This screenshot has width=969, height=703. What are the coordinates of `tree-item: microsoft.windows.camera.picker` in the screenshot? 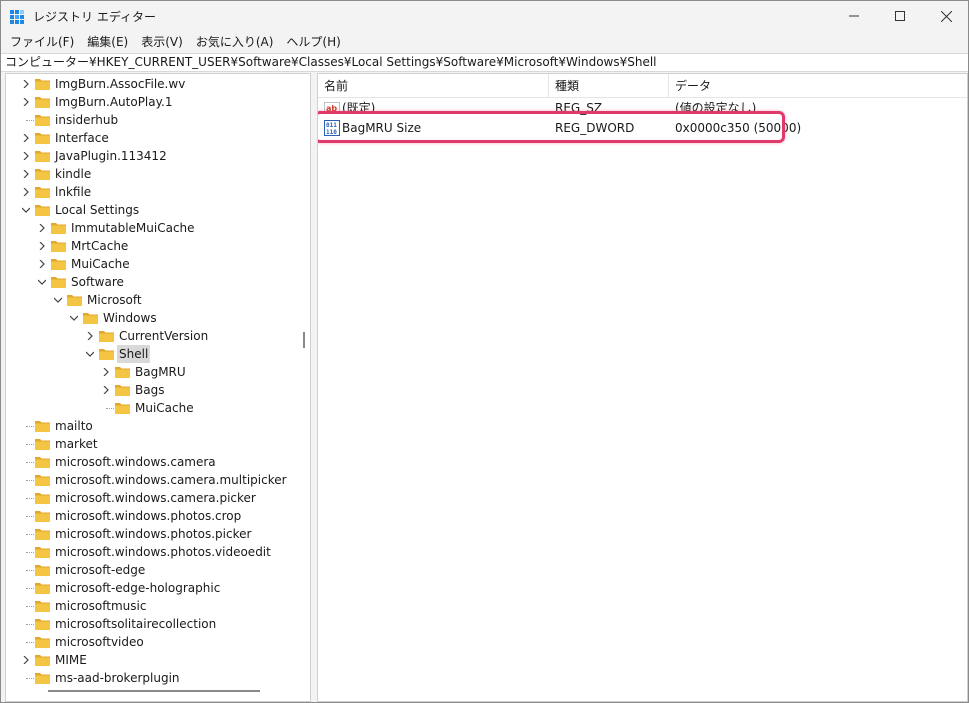 It's located at (156, 498).